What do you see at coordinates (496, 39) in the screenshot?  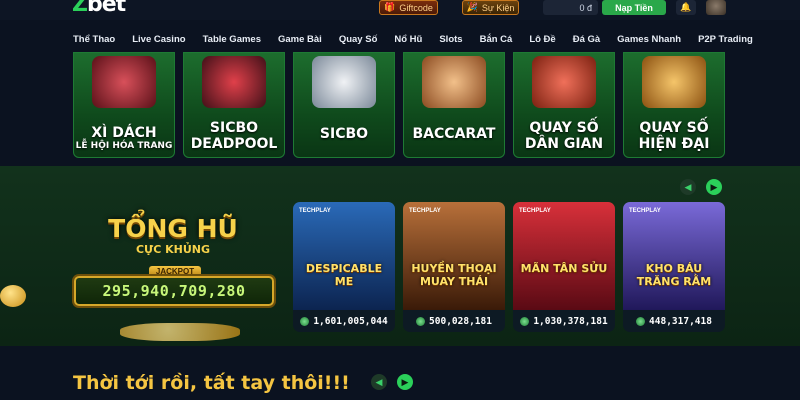 I see `nav-item-ban-ca: Bắn Cá` at bounding box center [496, 39].